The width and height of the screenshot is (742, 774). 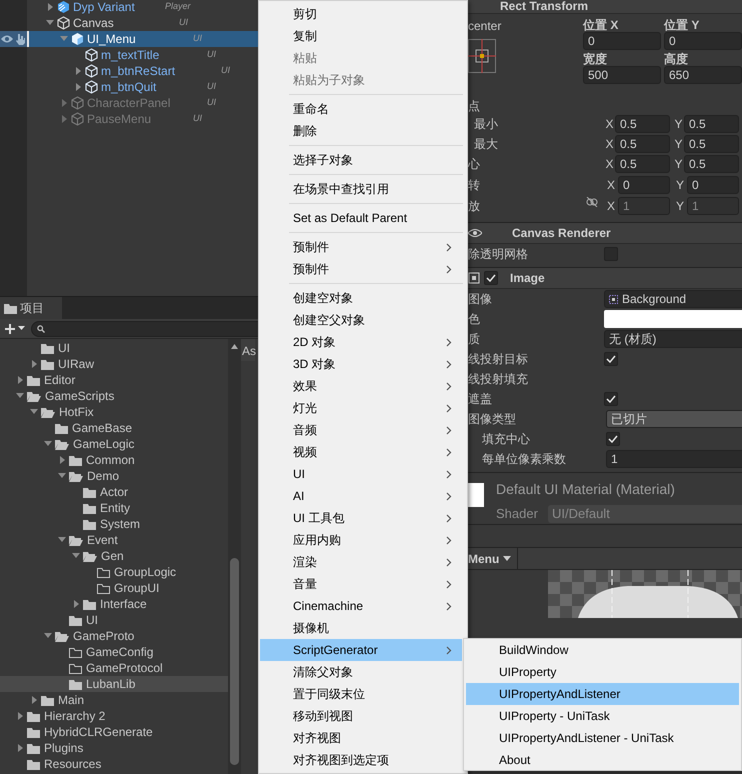 I want to click on menu-item: 置于同级末位, so click(x=361, y=694).